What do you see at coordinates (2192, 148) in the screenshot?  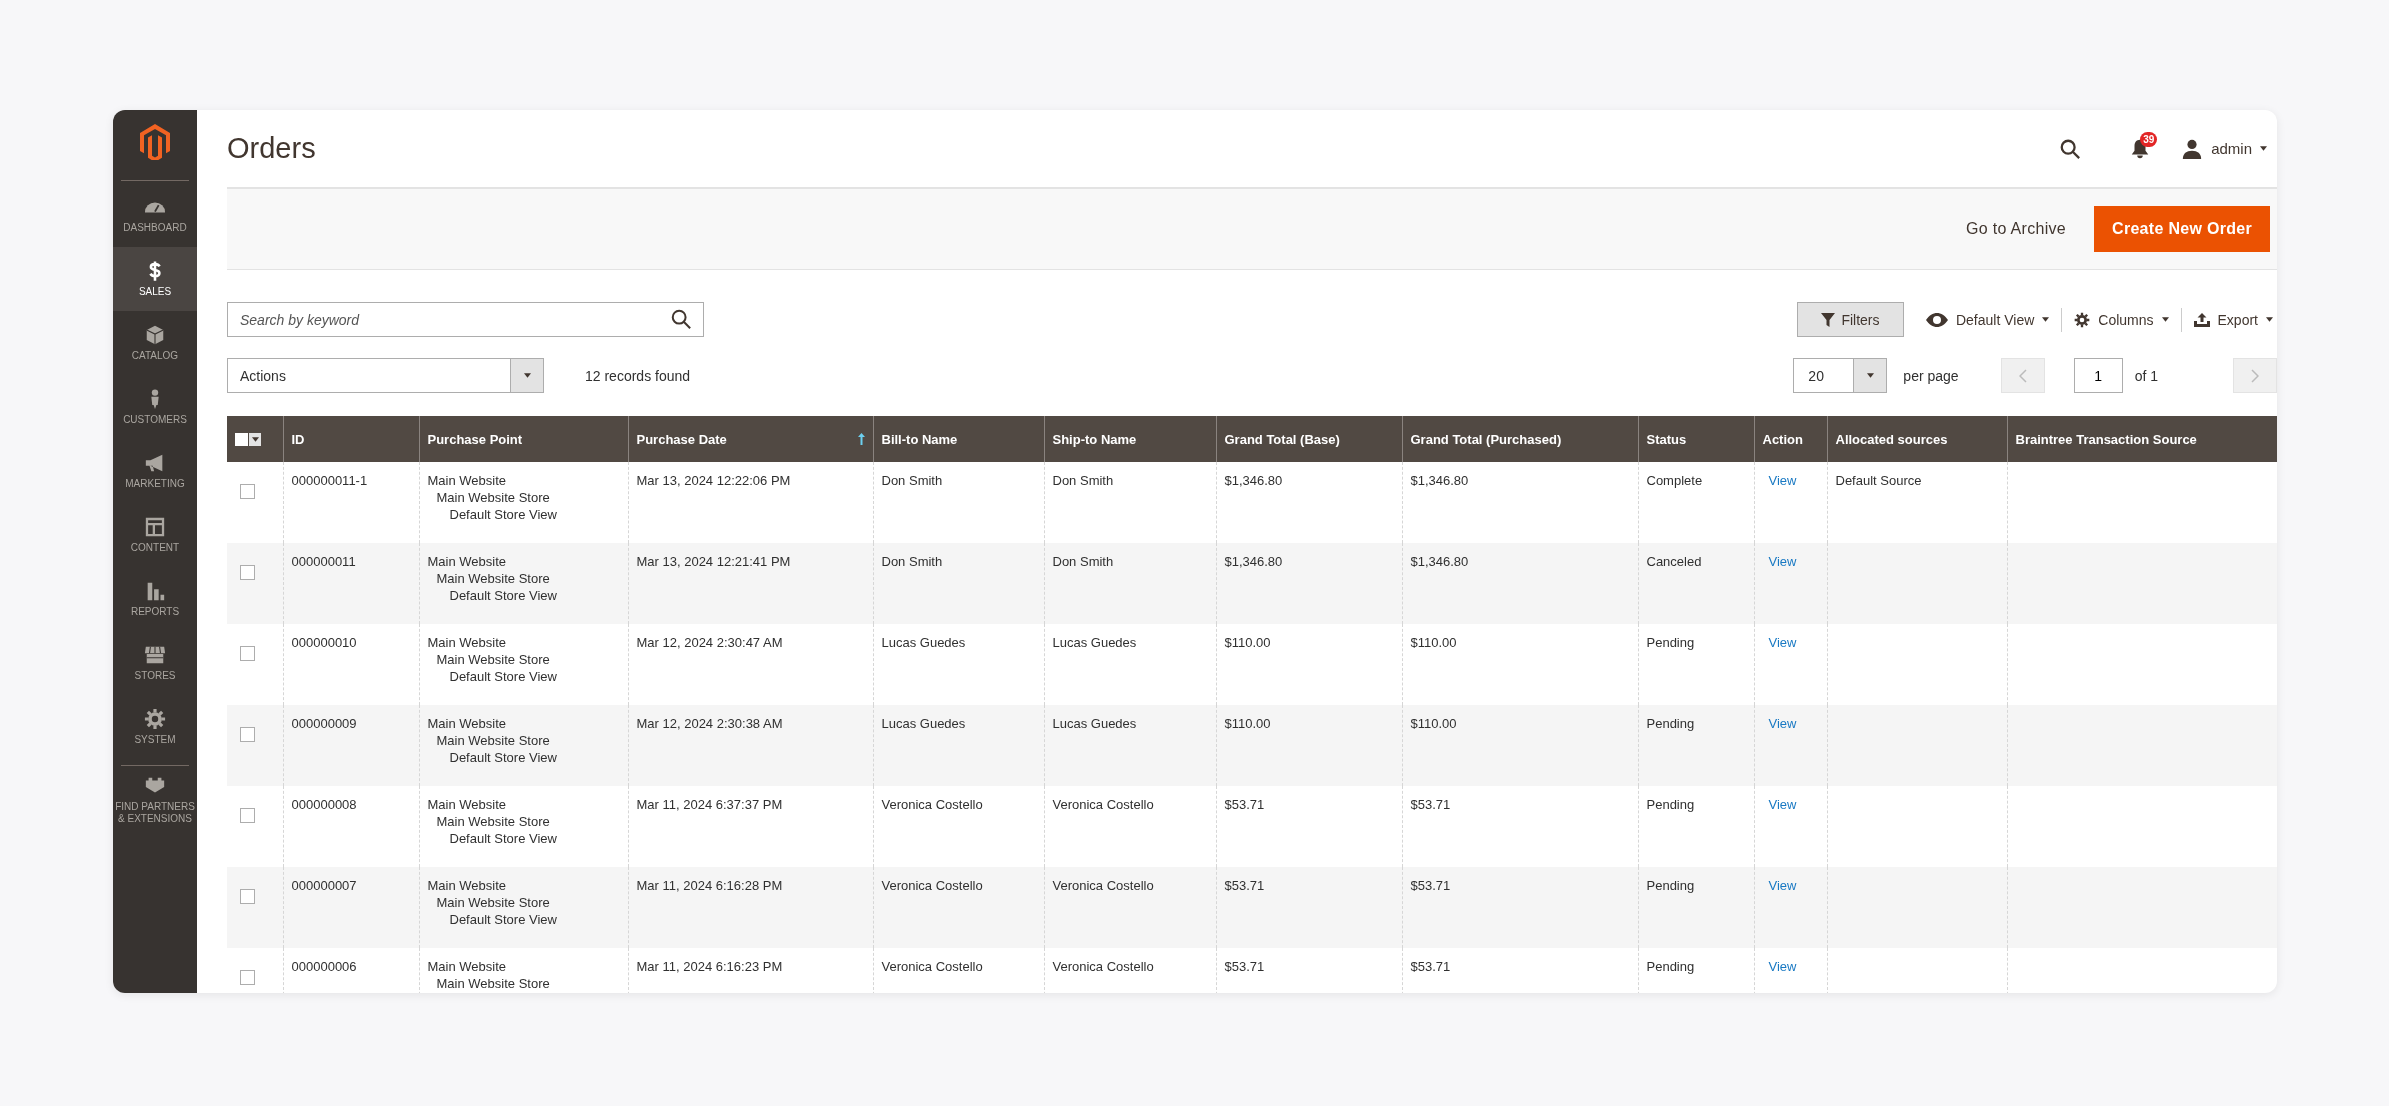 I see `user-icon` at bounding box center [2192, 148].